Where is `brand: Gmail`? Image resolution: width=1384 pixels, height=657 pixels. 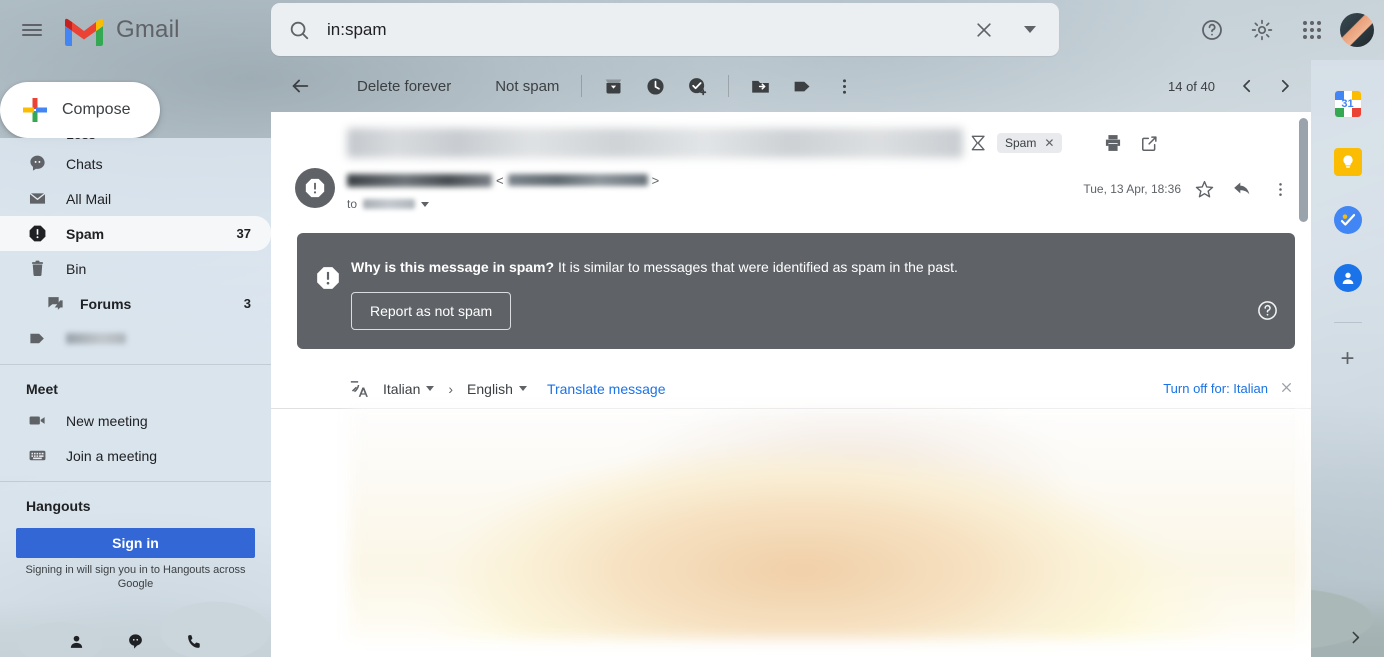 brand: Gmail is located at coordinates (121, 30).